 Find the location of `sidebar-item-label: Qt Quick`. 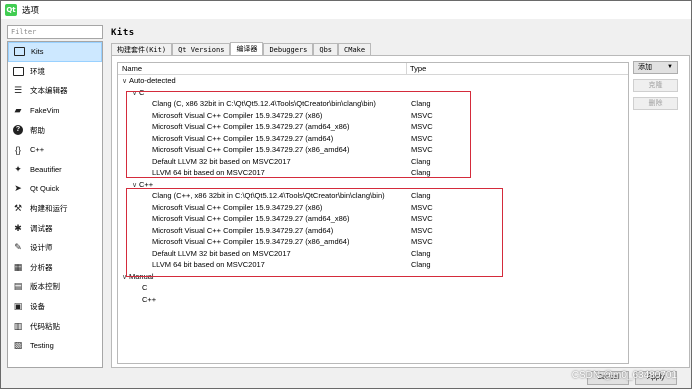

sidebar-item-label: Qt Quick is located at coordinates (45, 189).